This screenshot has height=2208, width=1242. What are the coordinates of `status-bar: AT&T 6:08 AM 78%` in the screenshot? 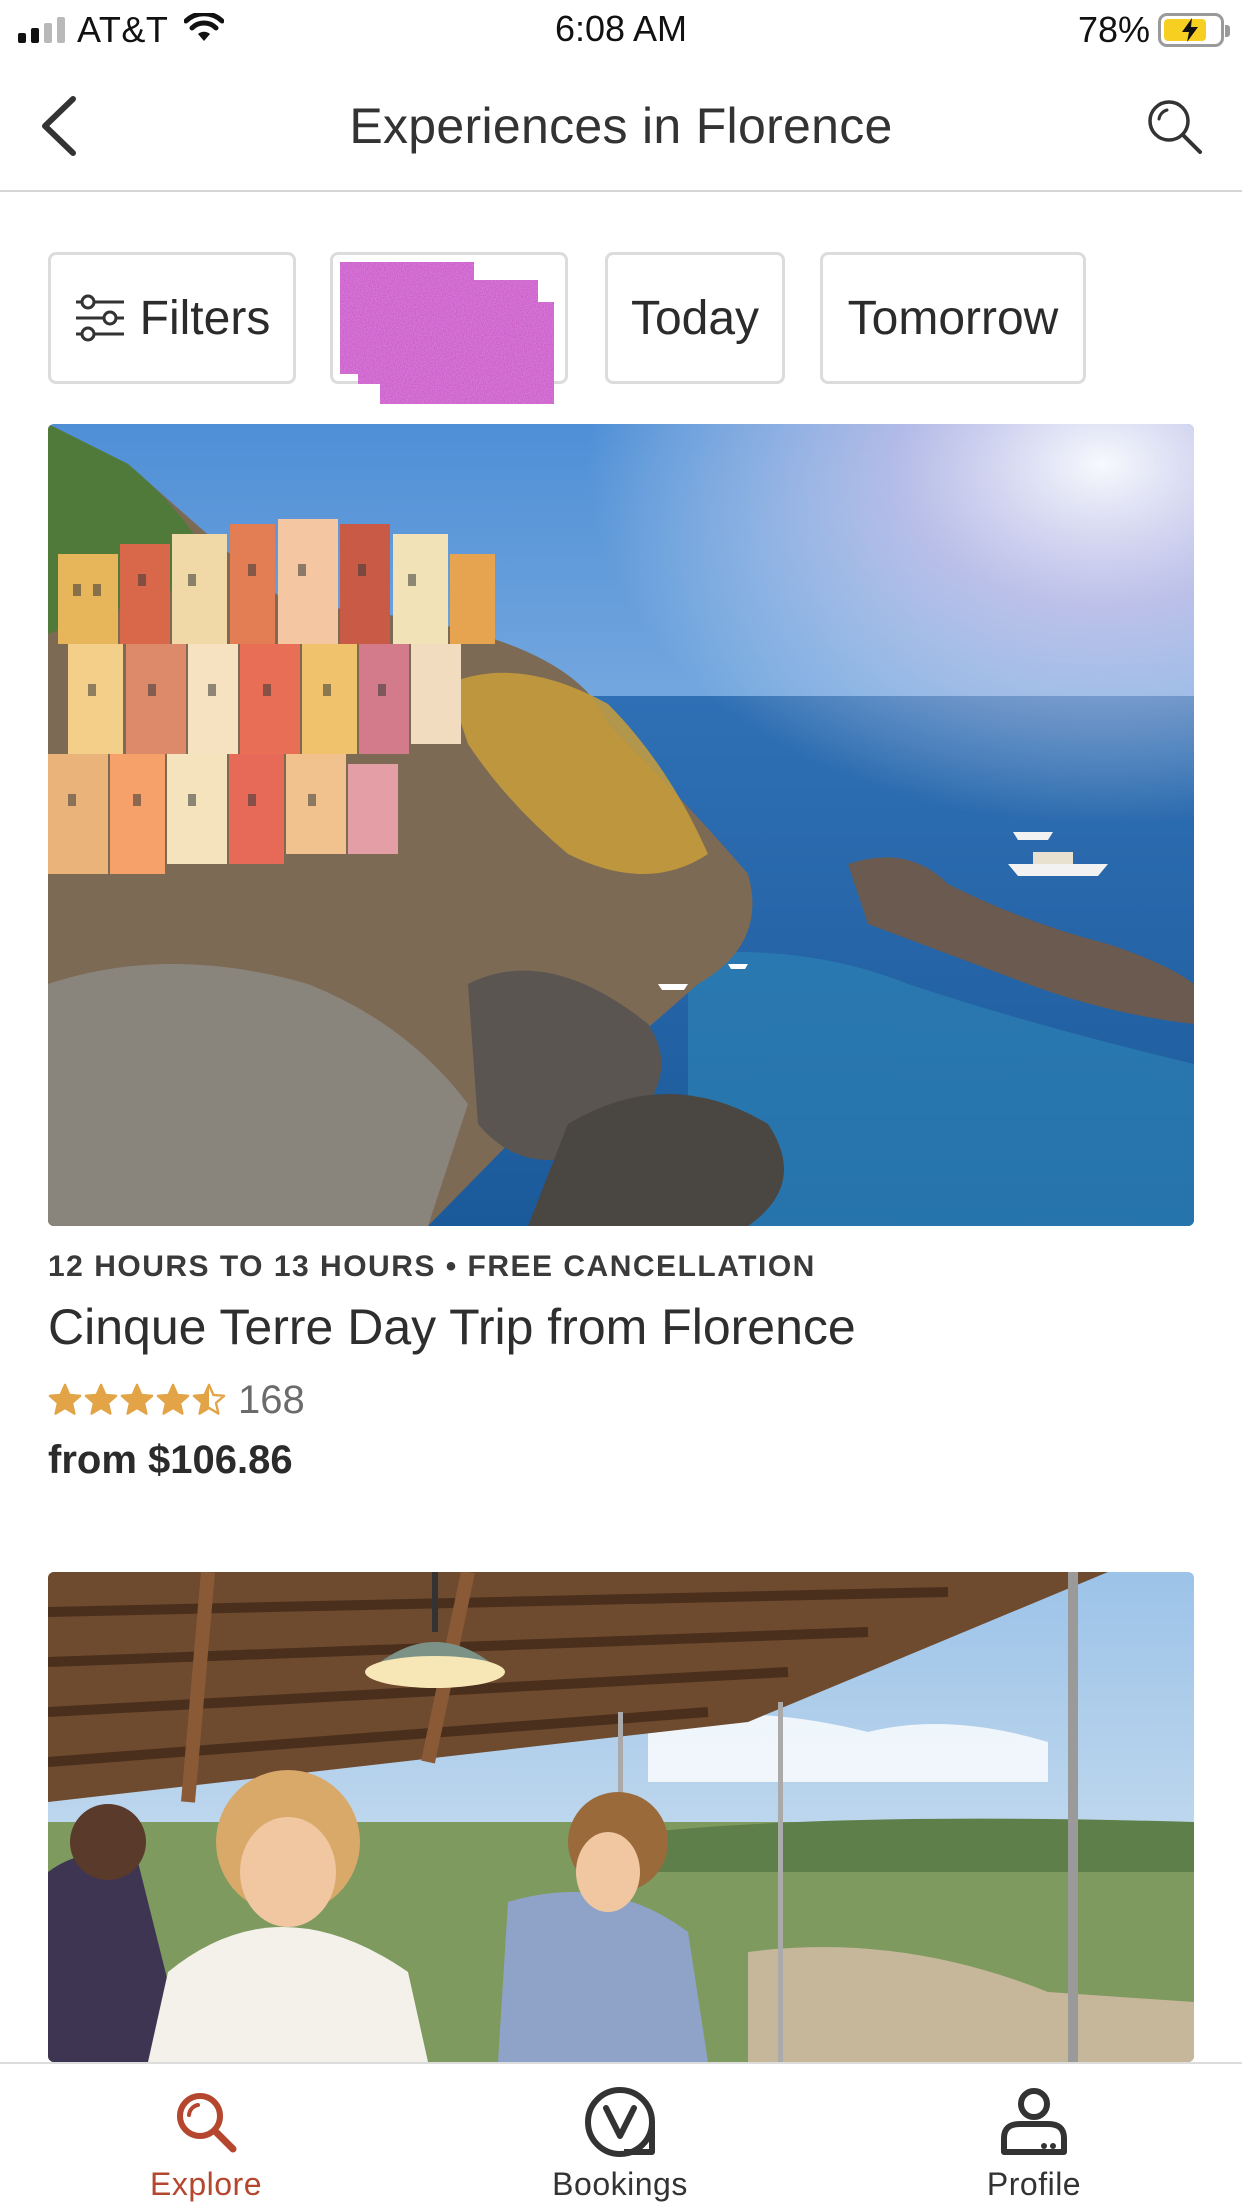 It's located at (621, 31).